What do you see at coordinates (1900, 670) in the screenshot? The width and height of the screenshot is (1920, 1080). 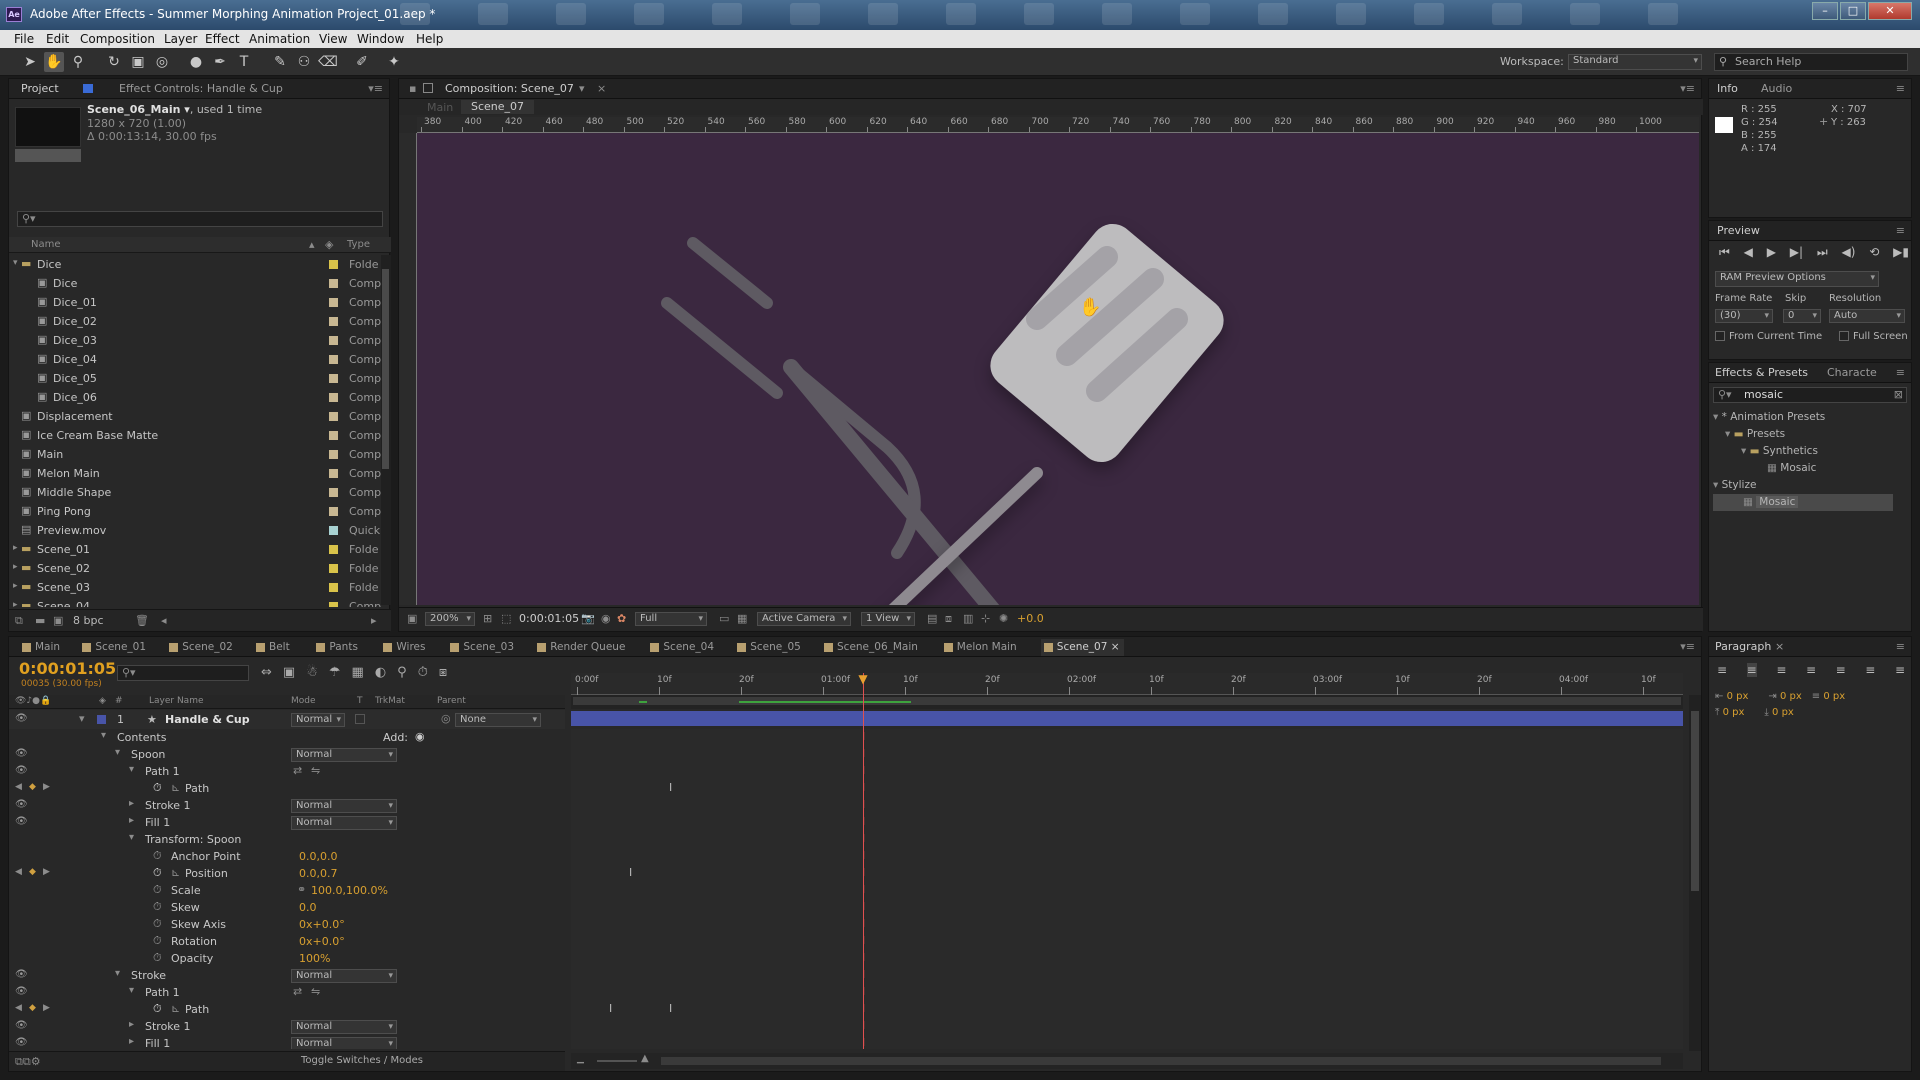 I see `justify-all-icon: ≡` at bounding box center [1900, 670].